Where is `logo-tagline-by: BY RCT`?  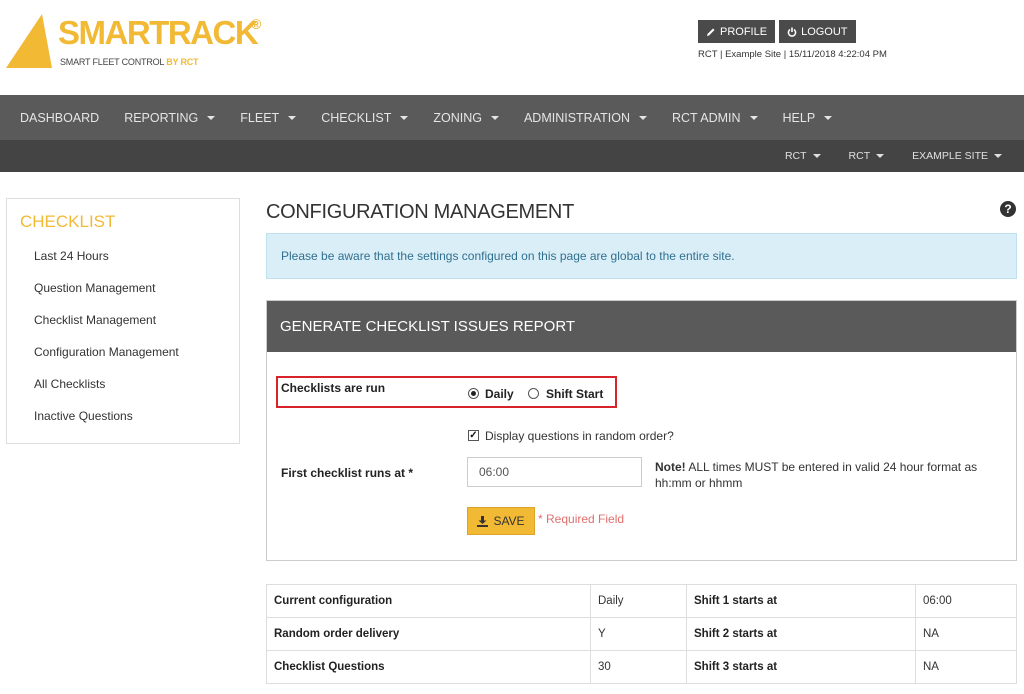
logo-tagline-by: BY RCT is located at coordinates (182, 62).